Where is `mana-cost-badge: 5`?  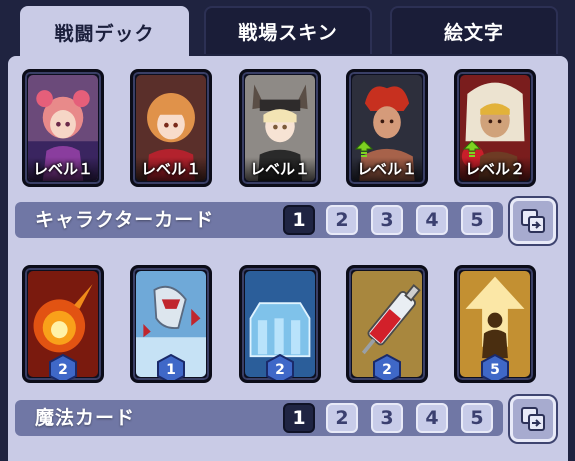 mana-cost-badge: 5 is located at coordinates (495, 367).